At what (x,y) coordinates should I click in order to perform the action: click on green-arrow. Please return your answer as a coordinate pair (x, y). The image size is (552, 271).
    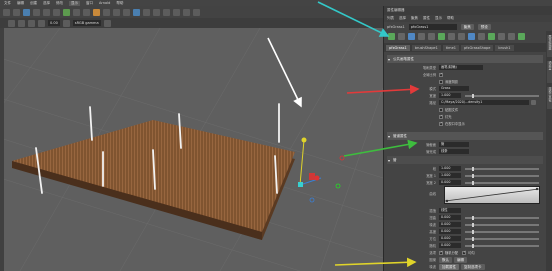
    Looking at the image, I should click on (380, 148).